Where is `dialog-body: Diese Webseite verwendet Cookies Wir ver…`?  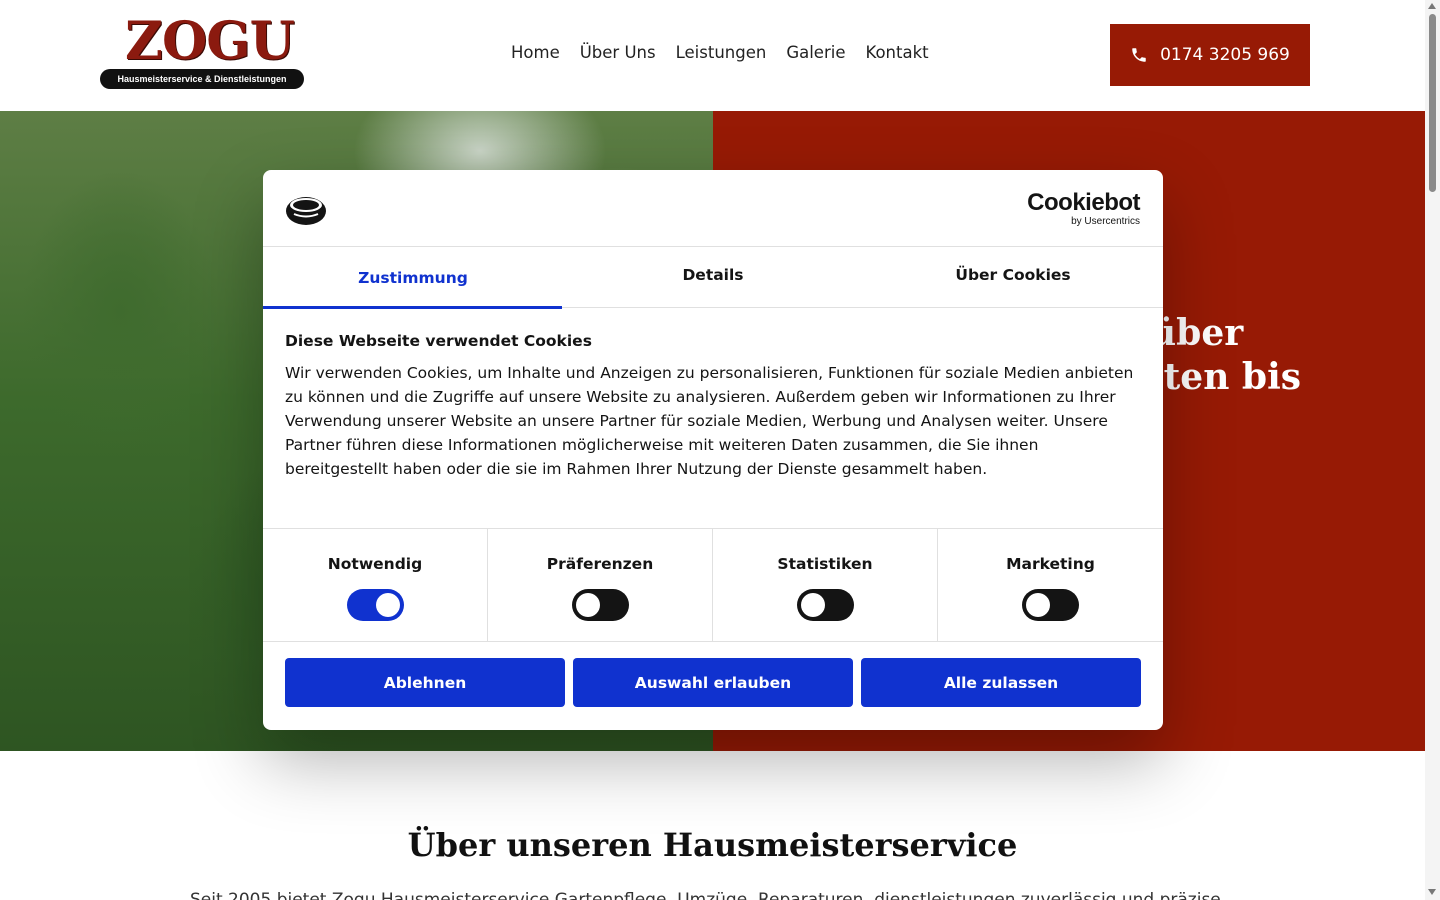 dialog-body: Diese Webseite verwendet Cookies Wir ver… is located at coordinates (713, 405).